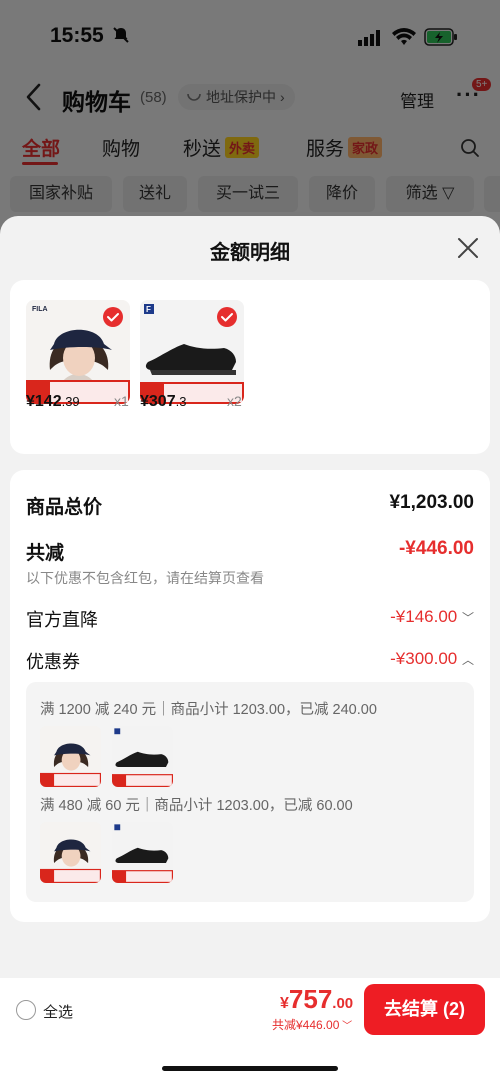 Image resolution: width=500 pixels, height=1084 pixels. I want to click on currency-symbol: ¥, so click(284, 1003).